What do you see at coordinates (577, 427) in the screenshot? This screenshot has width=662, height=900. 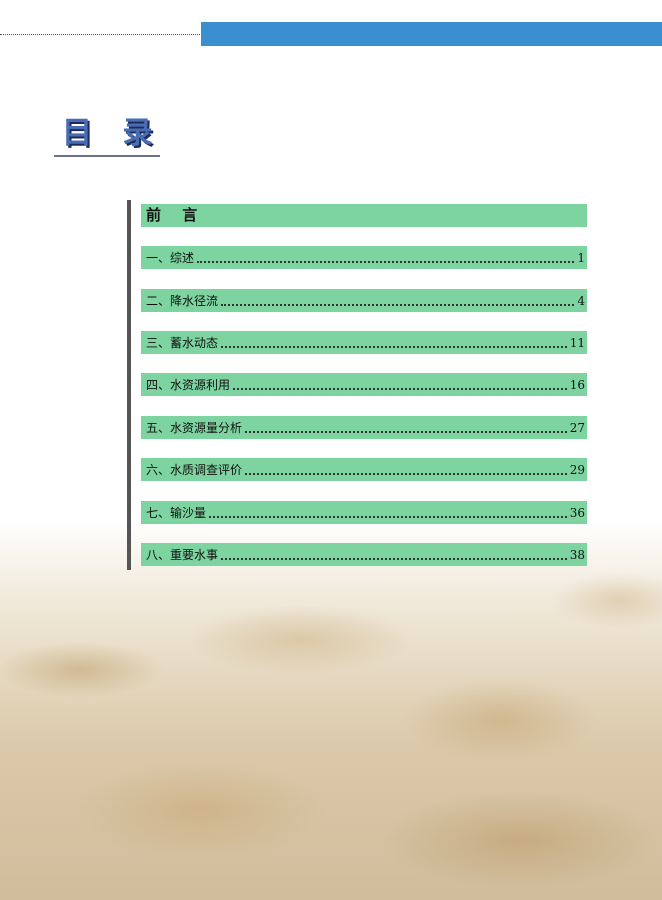 I see `toc-entry-page: 27` at bounding box center [577, 427].